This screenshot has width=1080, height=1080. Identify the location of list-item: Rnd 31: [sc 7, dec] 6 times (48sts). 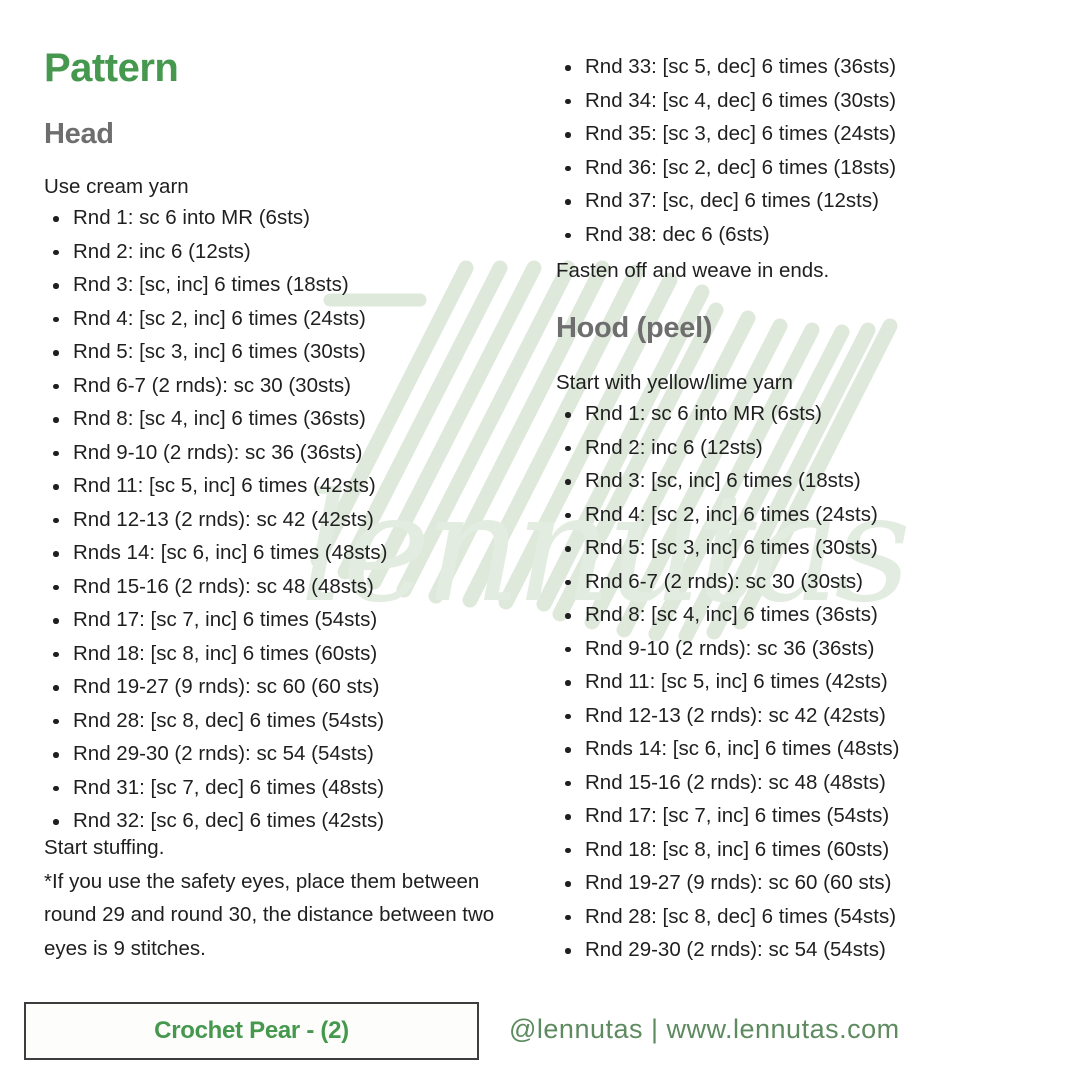
(215, 788).